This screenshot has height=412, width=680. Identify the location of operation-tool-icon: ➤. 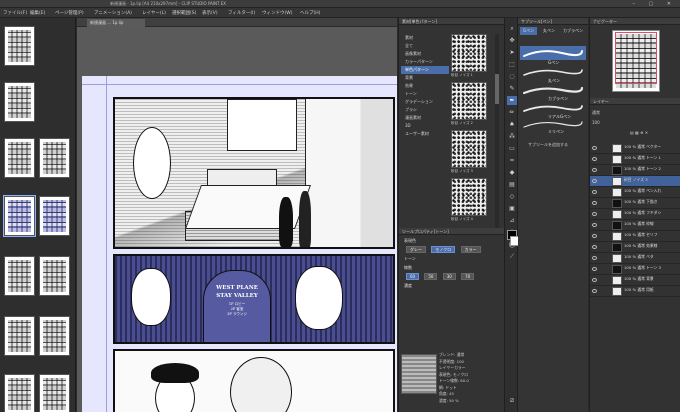
(512, 52).